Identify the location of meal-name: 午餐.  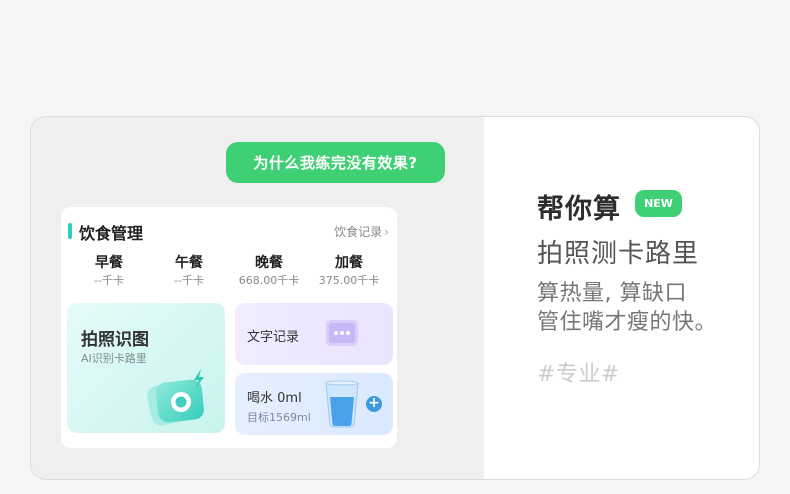
(189, 263).